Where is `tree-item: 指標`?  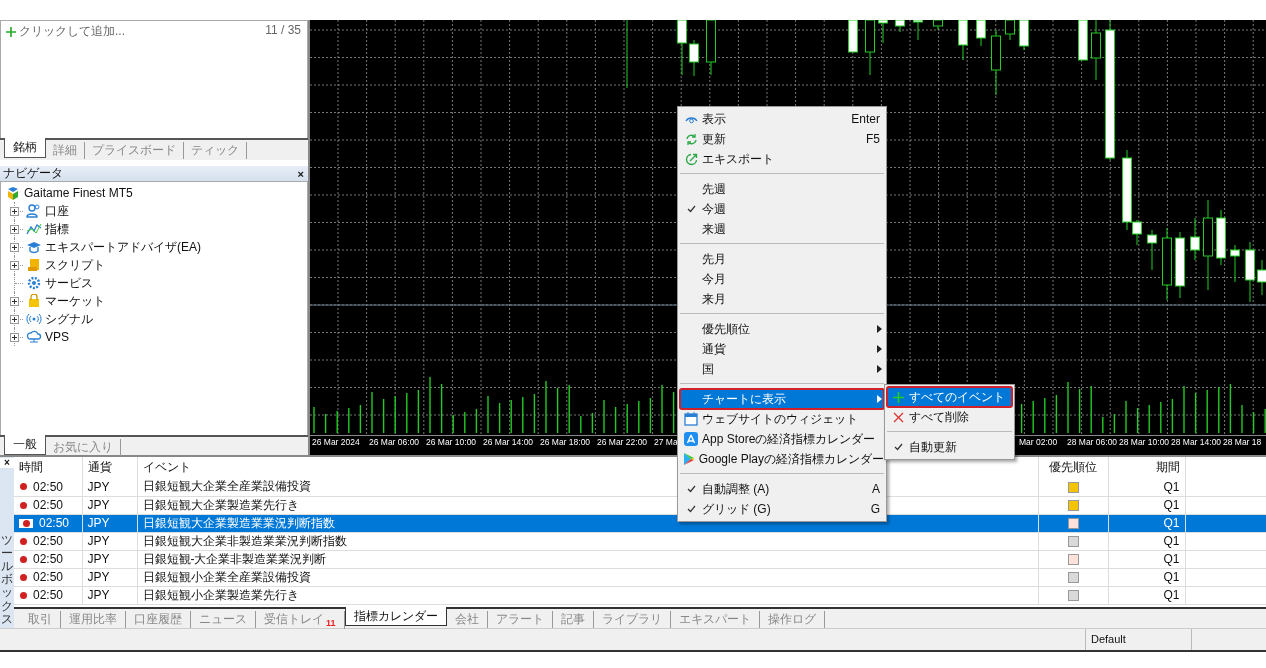
tree-item: 指標 is located at coordinates (57, 229).